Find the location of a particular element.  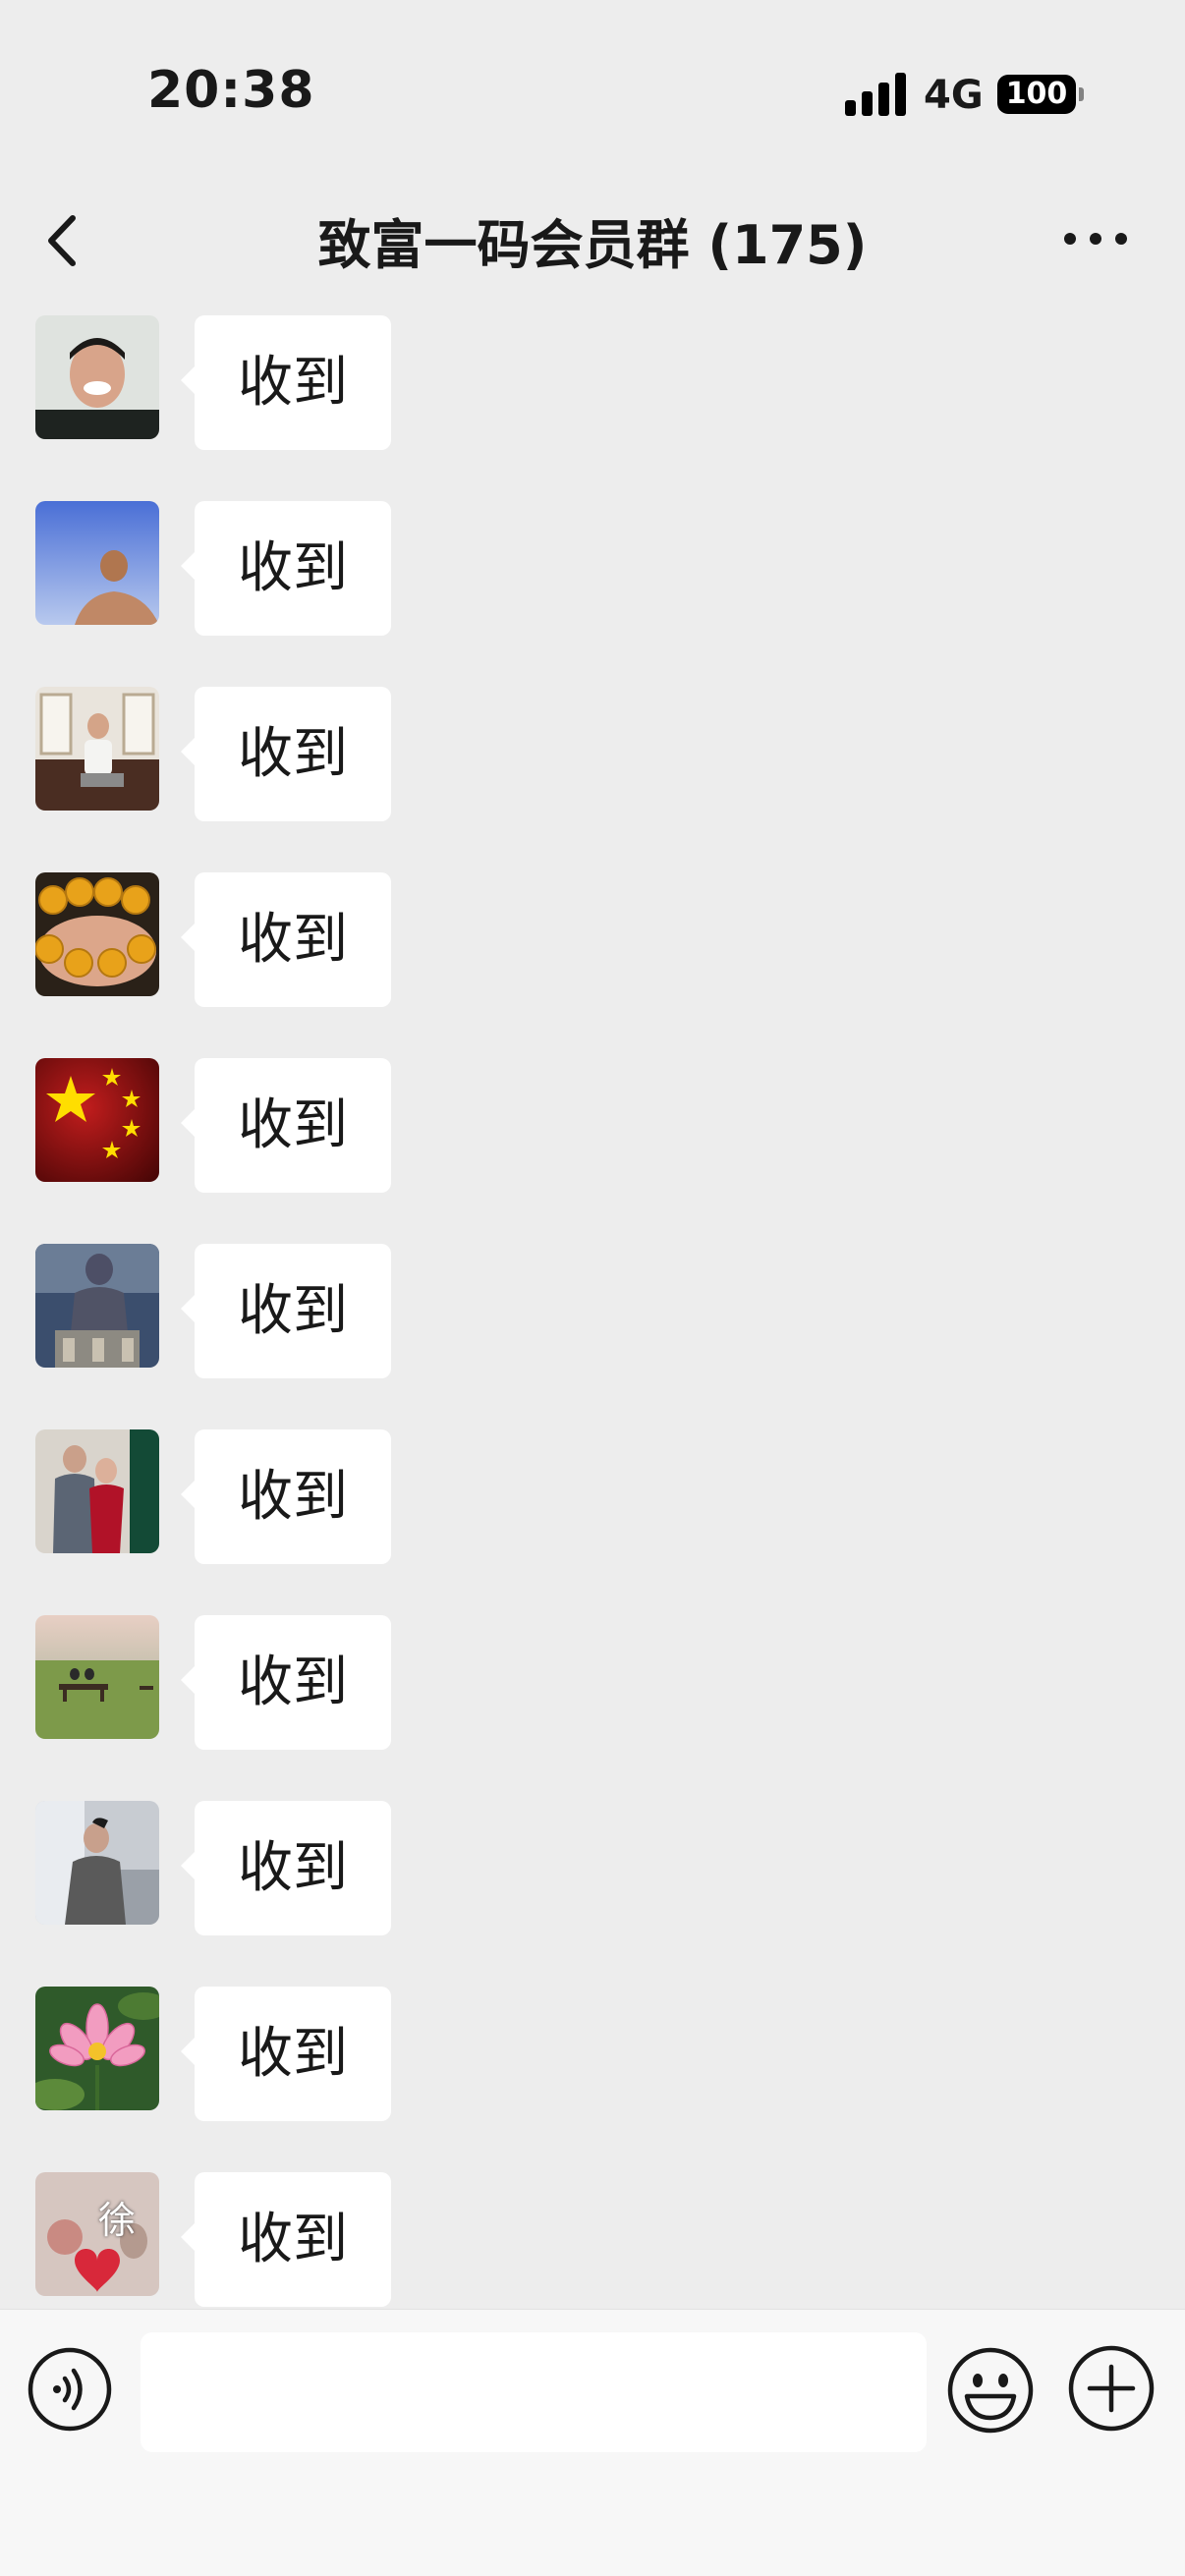

more-dots-icon is located at coordinates (1096, 238).